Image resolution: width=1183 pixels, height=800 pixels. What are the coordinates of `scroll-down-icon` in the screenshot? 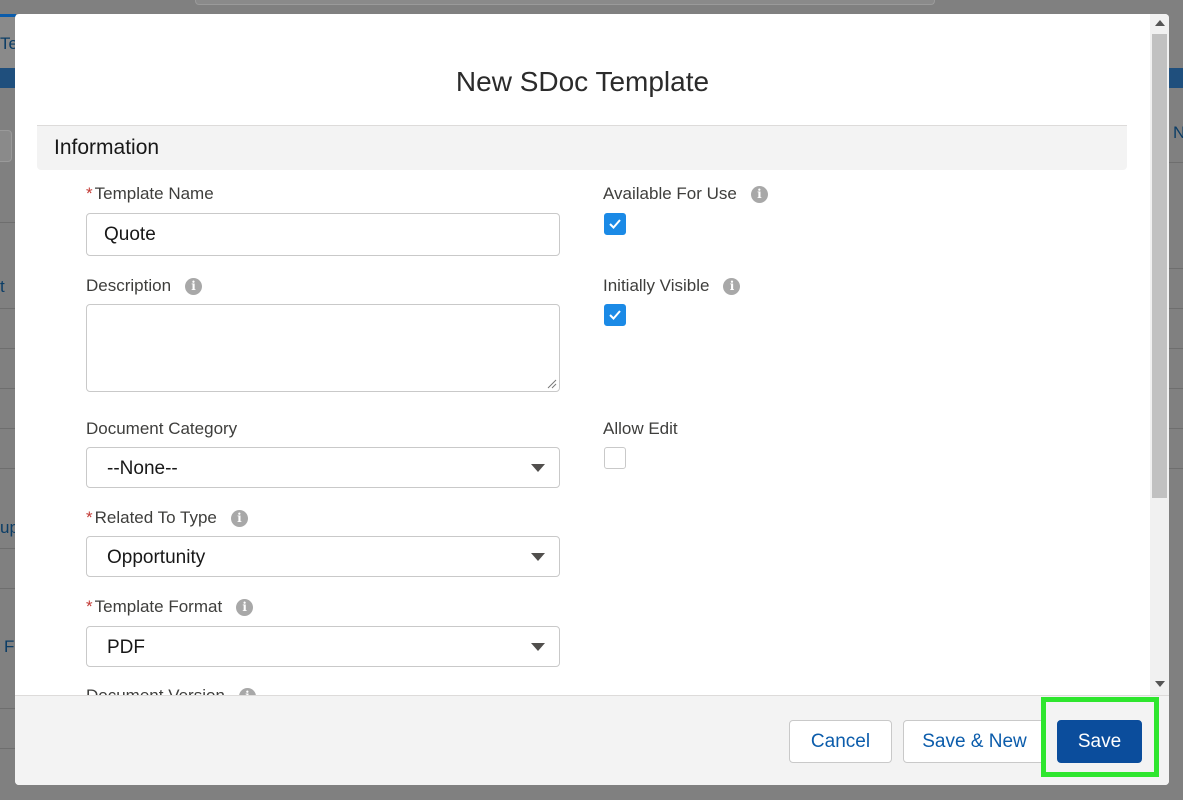 It's located at (1160, 684).